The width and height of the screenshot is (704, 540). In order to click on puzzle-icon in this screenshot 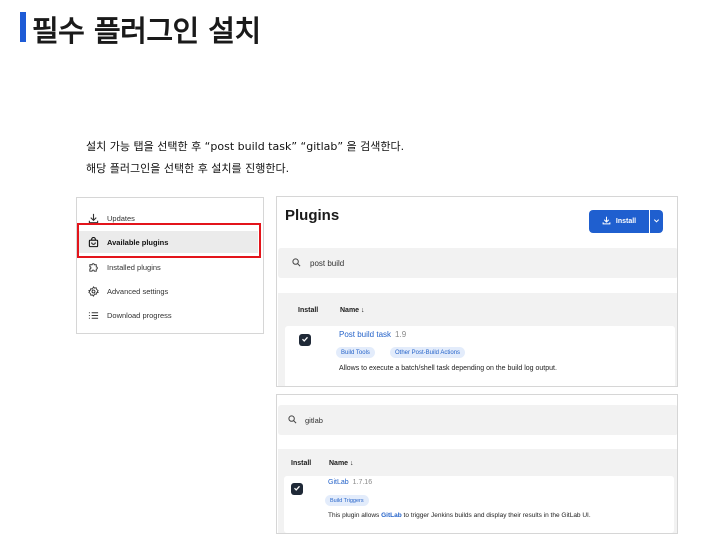, I will do `click(93, 267)`.